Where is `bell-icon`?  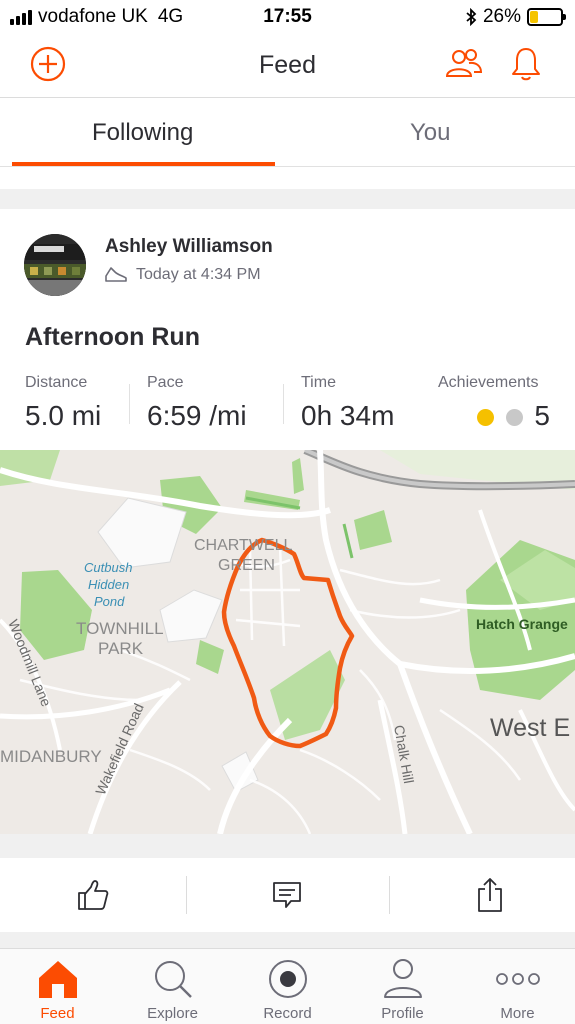 bell-icon is located at coordinates (526, 64).